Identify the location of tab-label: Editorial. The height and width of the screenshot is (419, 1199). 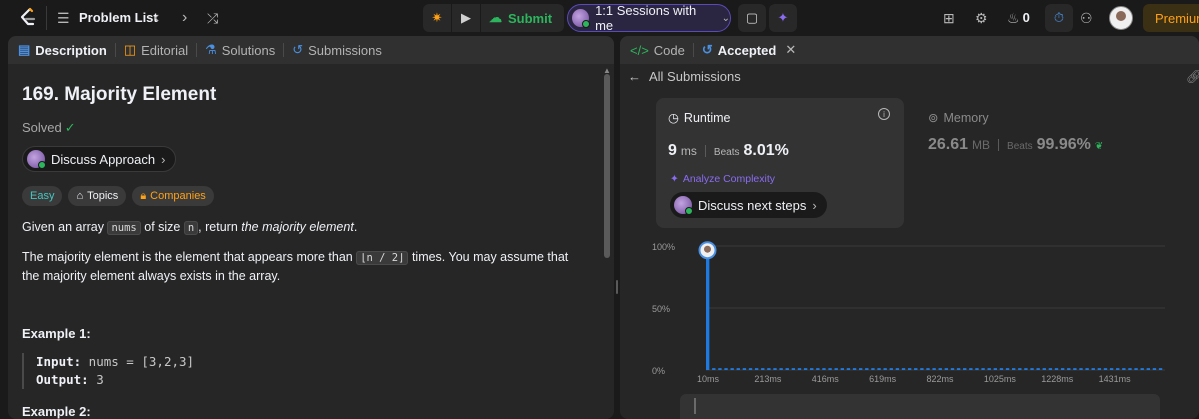
(165, 50).